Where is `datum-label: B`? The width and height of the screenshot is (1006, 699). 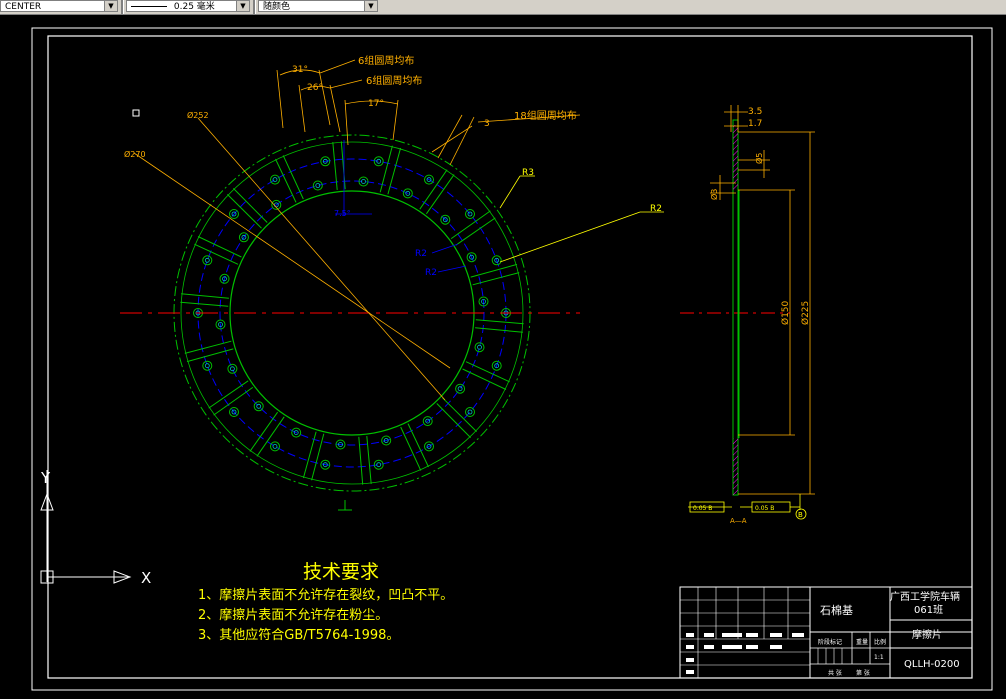
datum-label: B is located at coordinates (800, 515).